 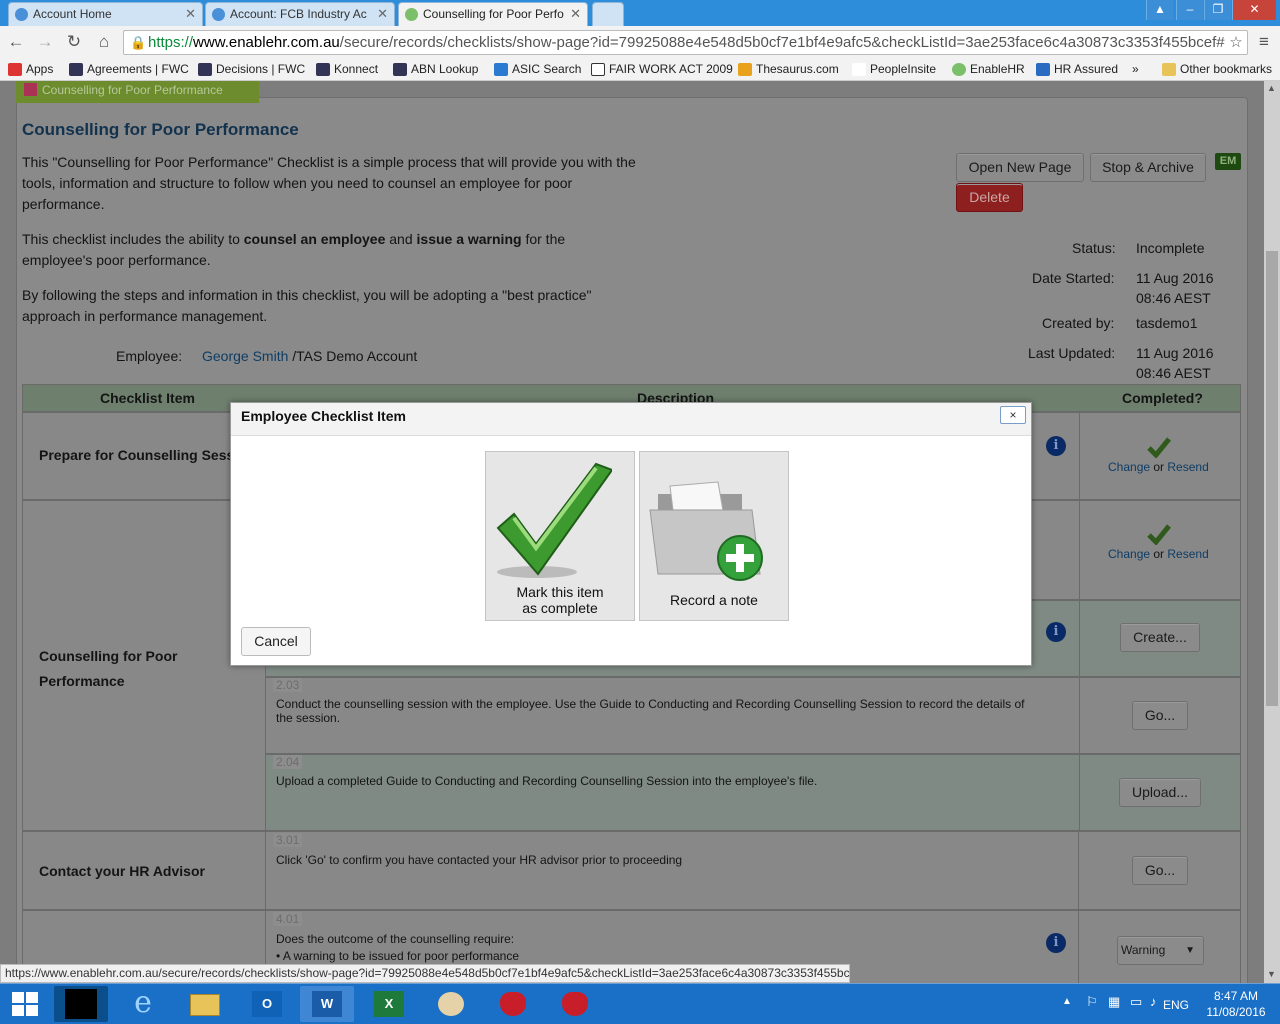 What do you see at coordinates (1159, 10) in the screenshot?
I see `user-icon: ▲` at bounding box center [1159, 10].